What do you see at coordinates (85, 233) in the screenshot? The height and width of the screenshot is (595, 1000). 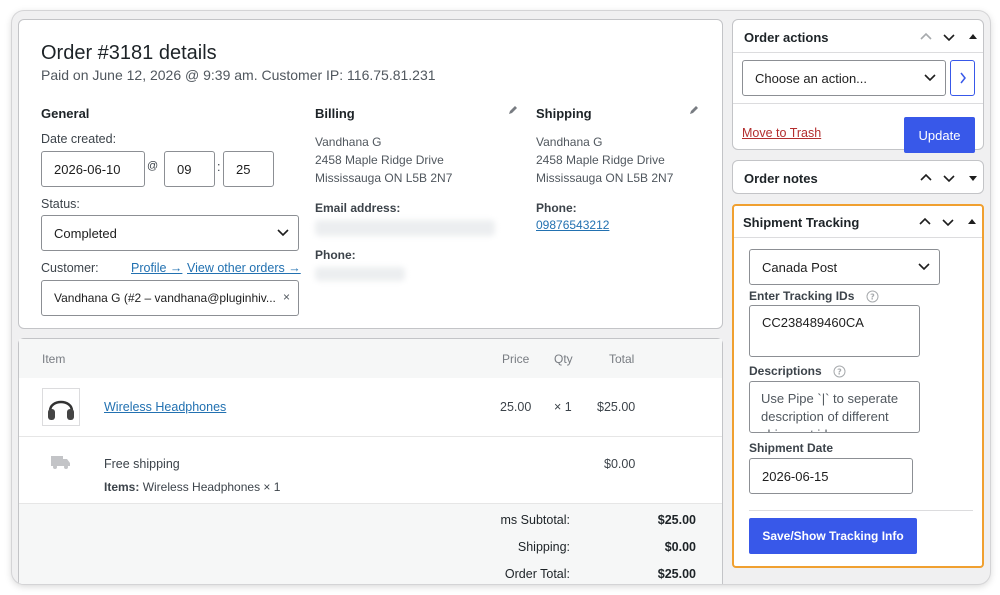 I see `status-value: Completed` at bounding box center [85, 233].